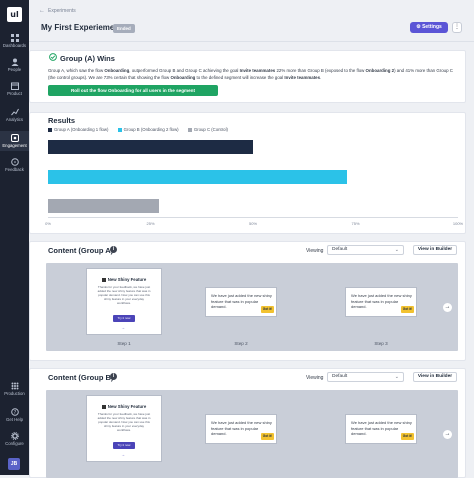 The height and width of the screenshot is (478, 474). Describe the element at coordinates (207, 129) in the screenshot. I see `legend-item: Group C (Control)` at that location.